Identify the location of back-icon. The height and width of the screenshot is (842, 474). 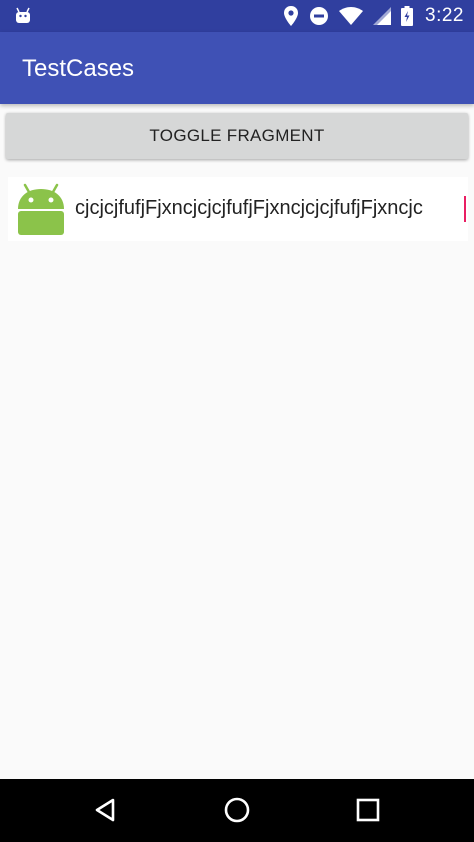
(106, 810).